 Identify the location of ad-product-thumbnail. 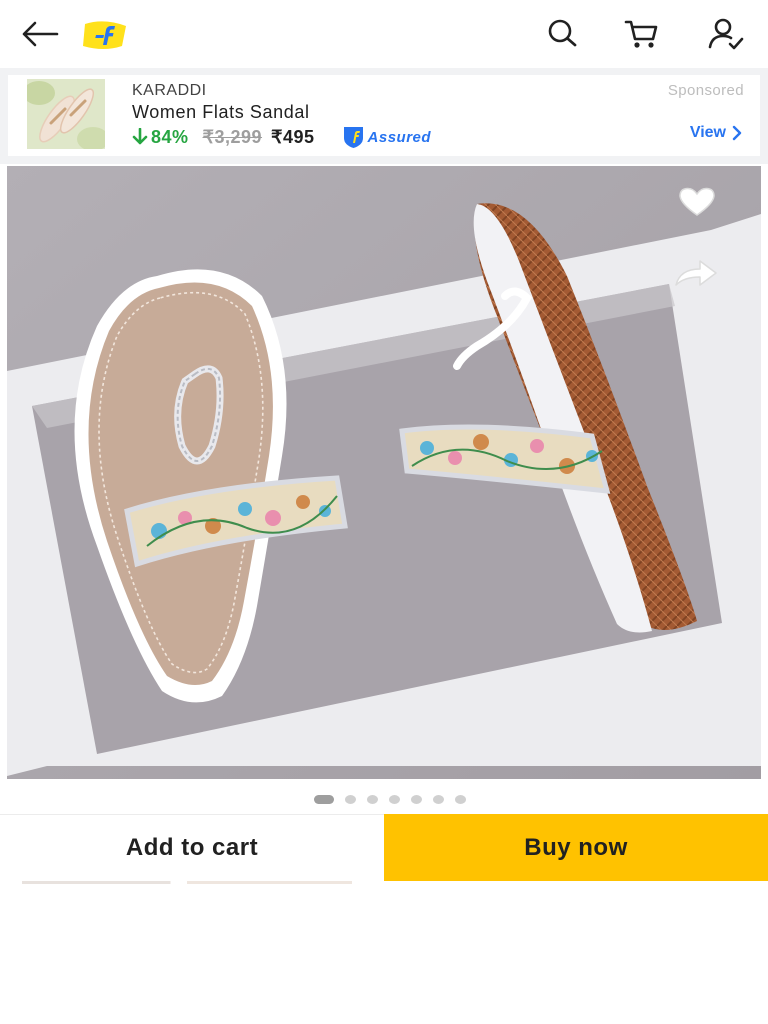
(66, 114).